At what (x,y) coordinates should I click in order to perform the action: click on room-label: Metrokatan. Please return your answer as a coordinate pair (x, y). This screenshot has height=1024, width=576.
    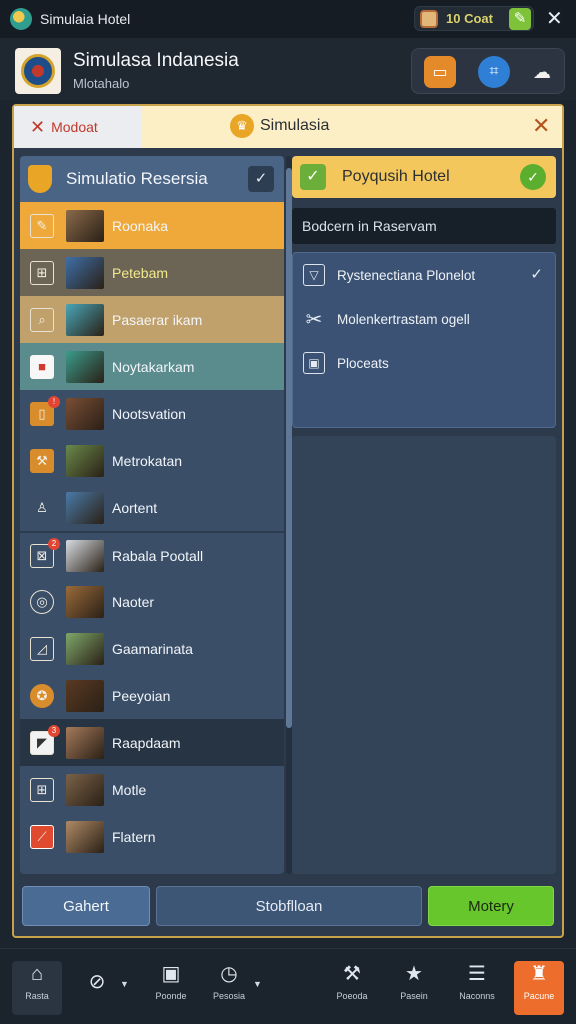
    Looking at the image, I should click on (147, 460).